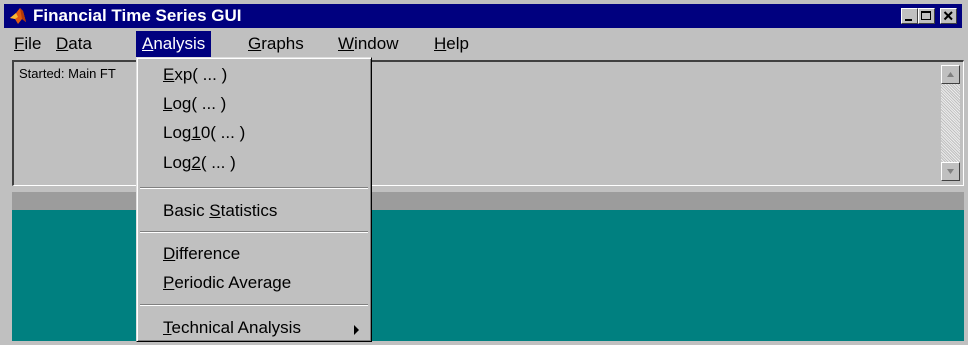 The height and width of the screenshot is (345, 968). Describe the element at coordinates (174, 44) in the screenshot. I see `menu-analysis: Analysis` at that location.